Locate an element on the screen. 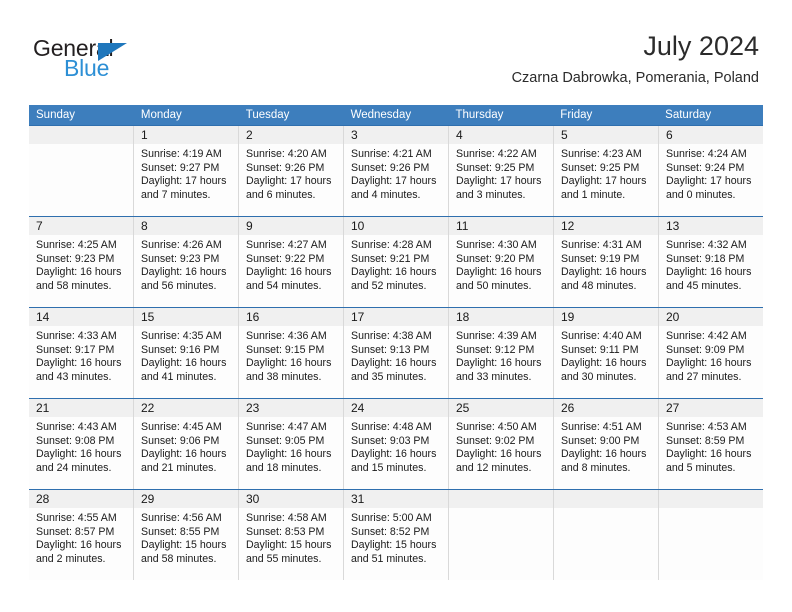 This screenshot has height=612, width=792. dow-monday: Monday is located at coordinates (161, 115).